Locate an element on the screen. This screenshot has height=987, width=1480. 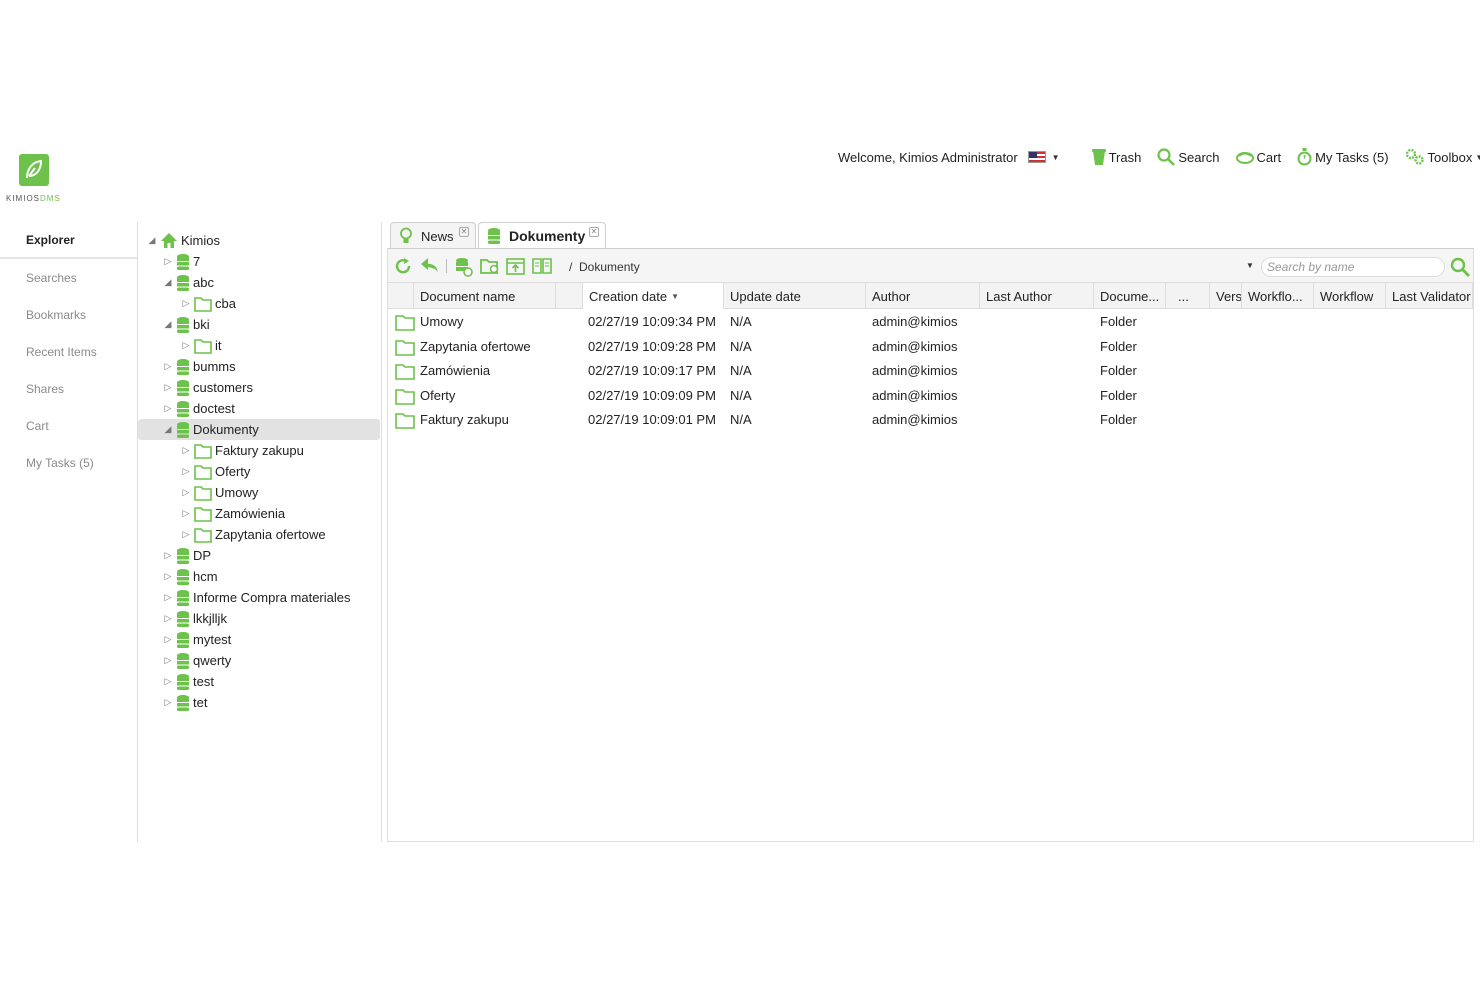
column-document-name: Document name is located at coordinates (485, 296).